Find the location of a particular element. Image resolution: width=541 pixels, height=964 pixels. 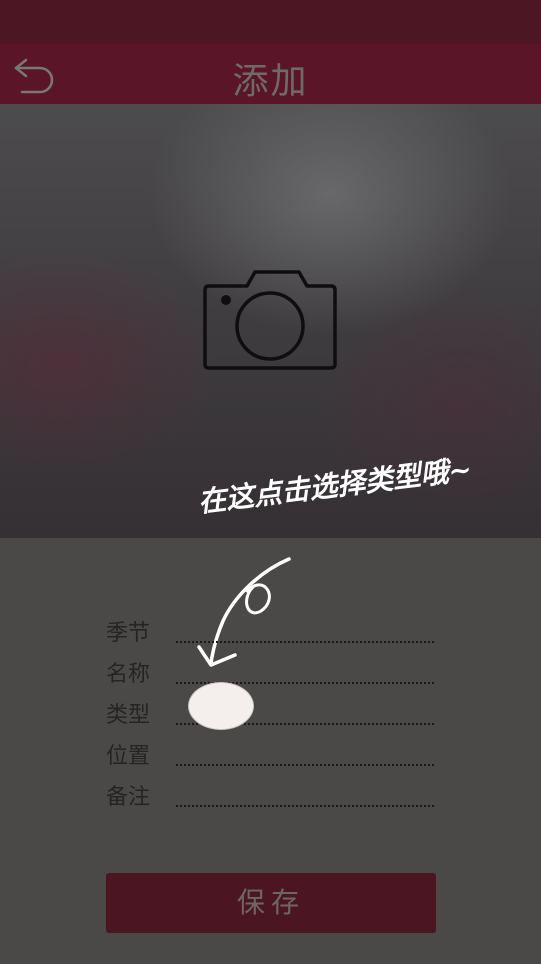

type-selector is located at coordinates (221, 706).